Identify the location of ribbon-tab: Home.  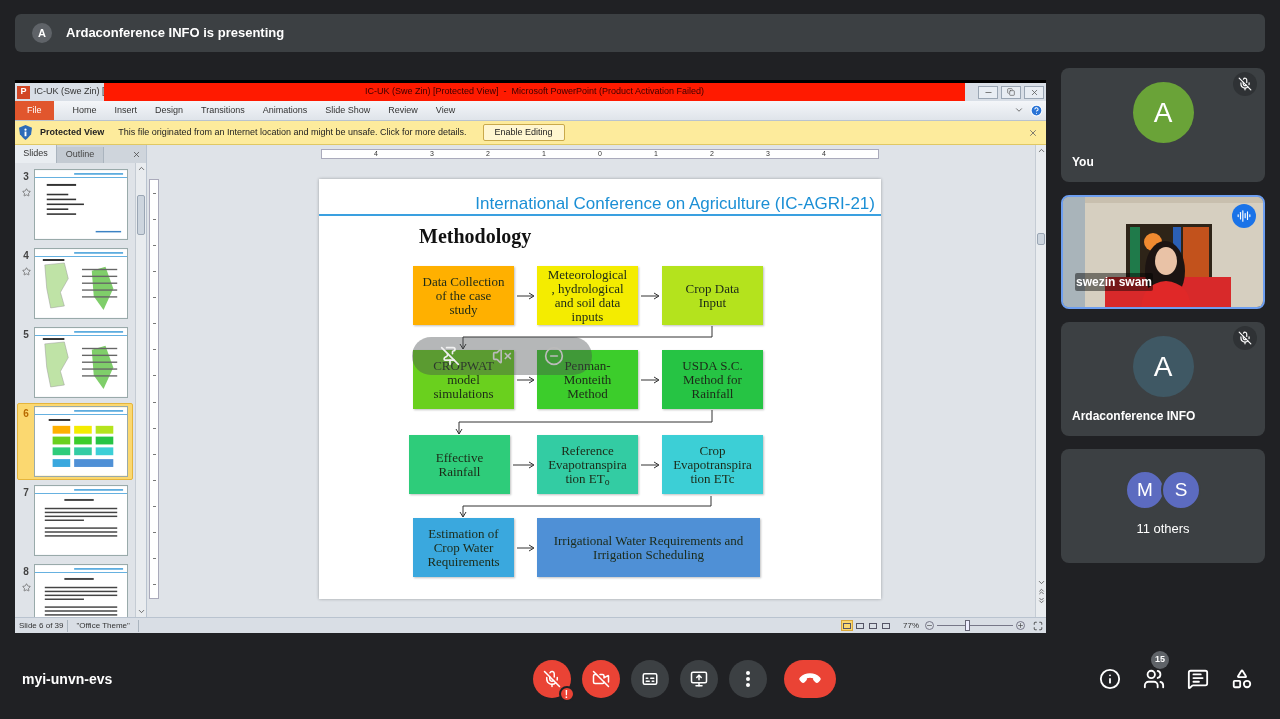
(84, 110).